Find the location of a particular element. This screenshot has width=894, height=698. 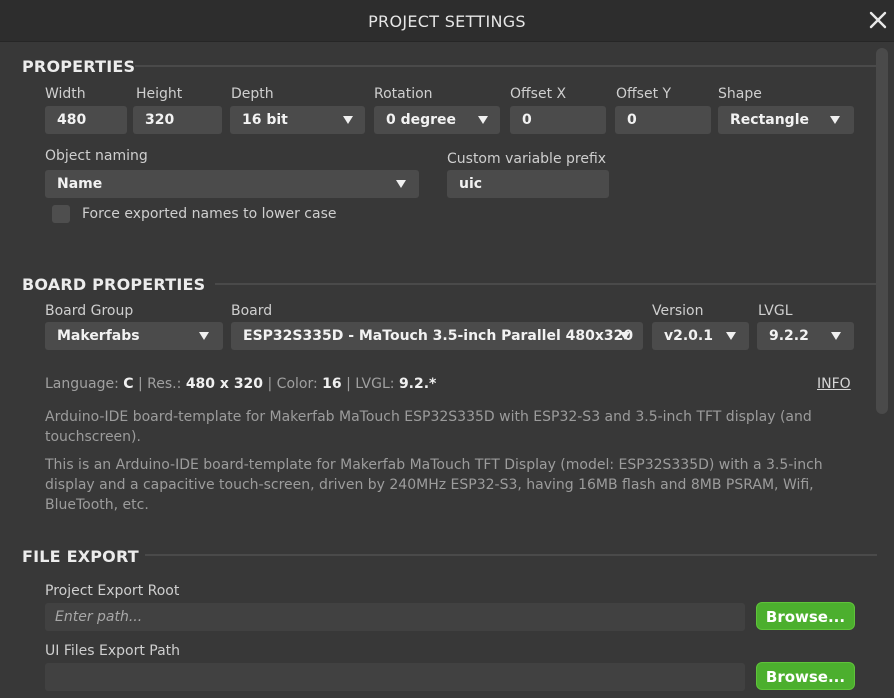

board-group-dropdown: Makerfabs is located at coordinates (134, 336).